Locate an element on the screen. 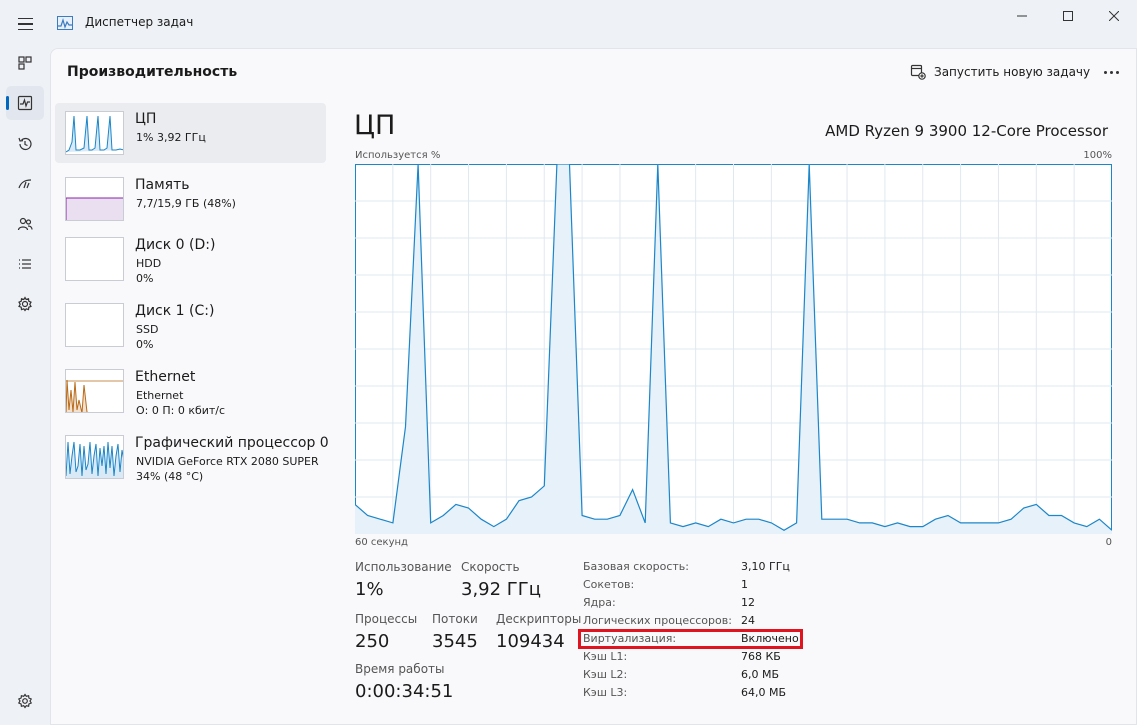 The image size is (1137, 725). spec-key: Логических процессоров: is located at coordinates (657, 620).